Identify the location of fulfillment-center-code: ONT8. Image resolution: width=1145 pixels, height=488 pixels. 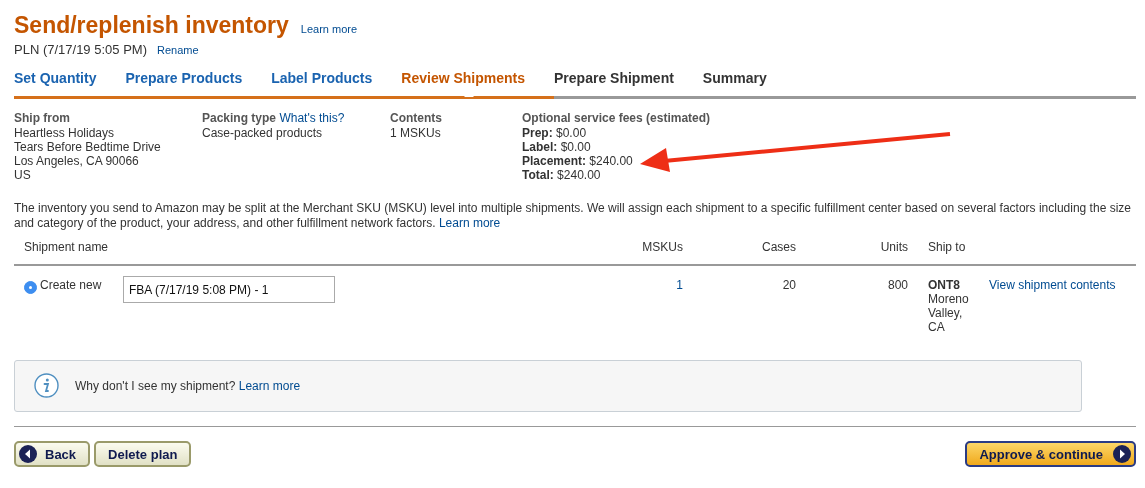
(944, 285).